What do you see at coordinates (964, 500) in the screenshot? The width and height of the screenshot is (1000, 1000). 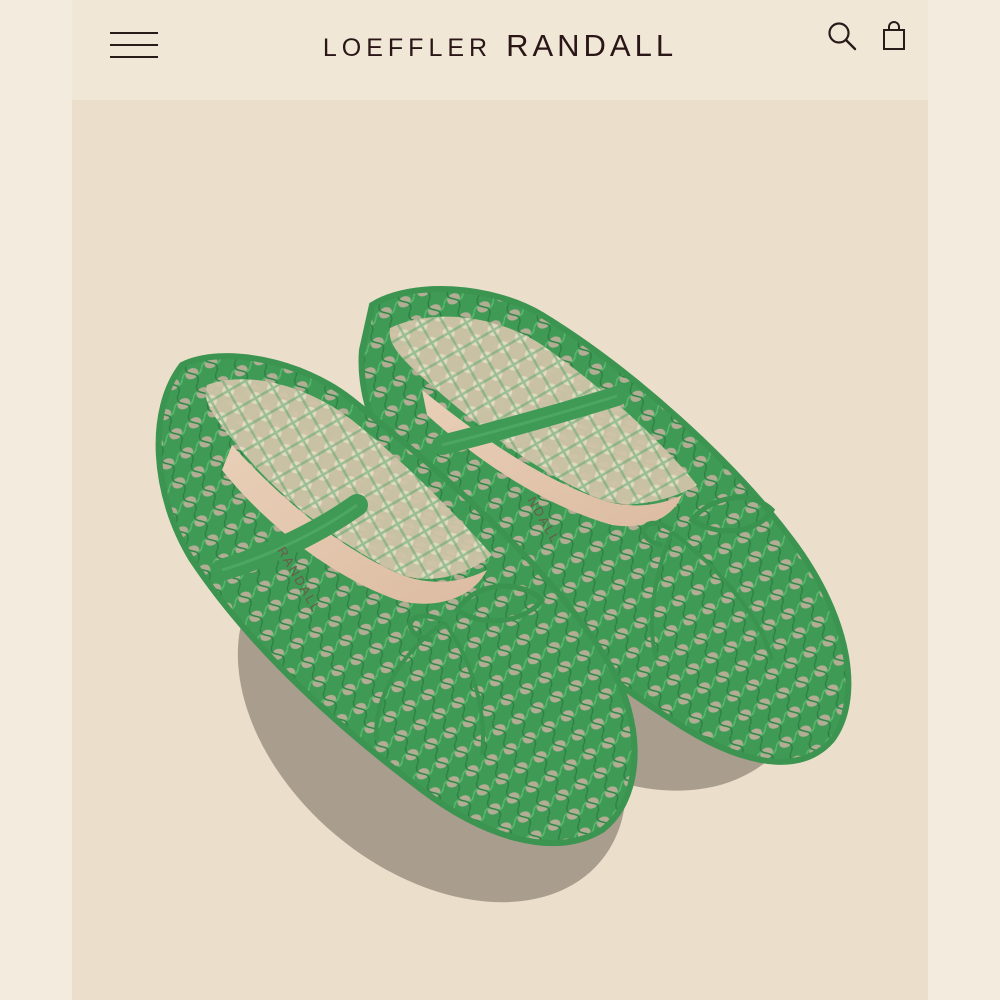 I see `right-margin-band` at bounding box center [964, 500].